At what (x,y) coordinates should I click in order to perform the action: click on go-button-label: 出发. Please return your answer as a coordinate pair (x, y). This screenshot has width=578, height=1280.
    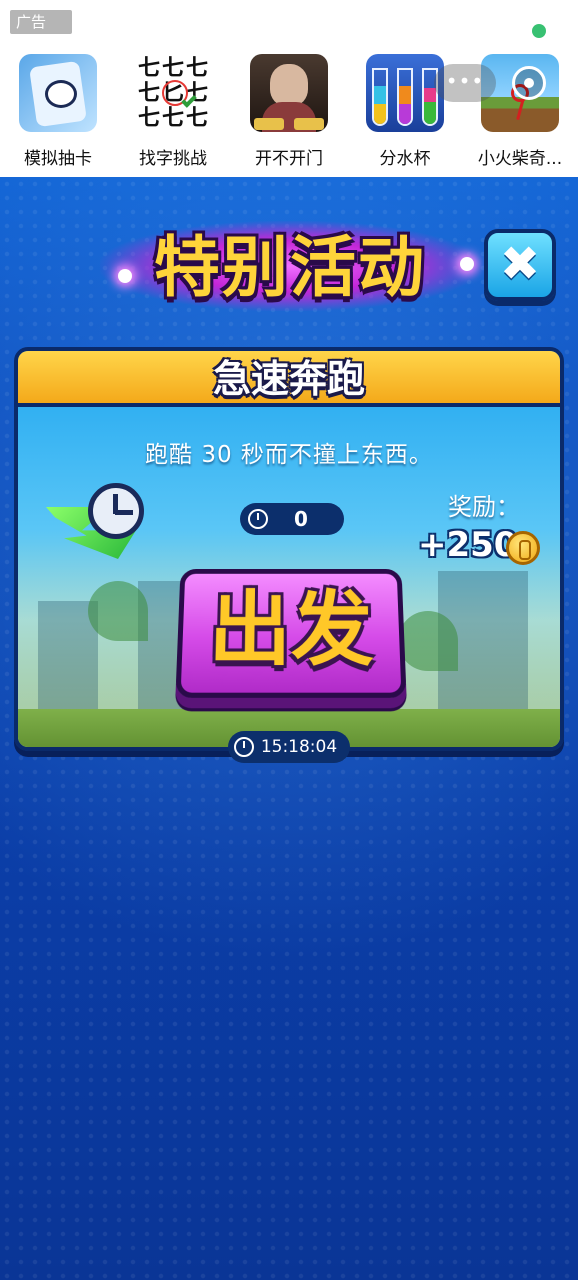
    Looking at the image, I should click on (291, 630).